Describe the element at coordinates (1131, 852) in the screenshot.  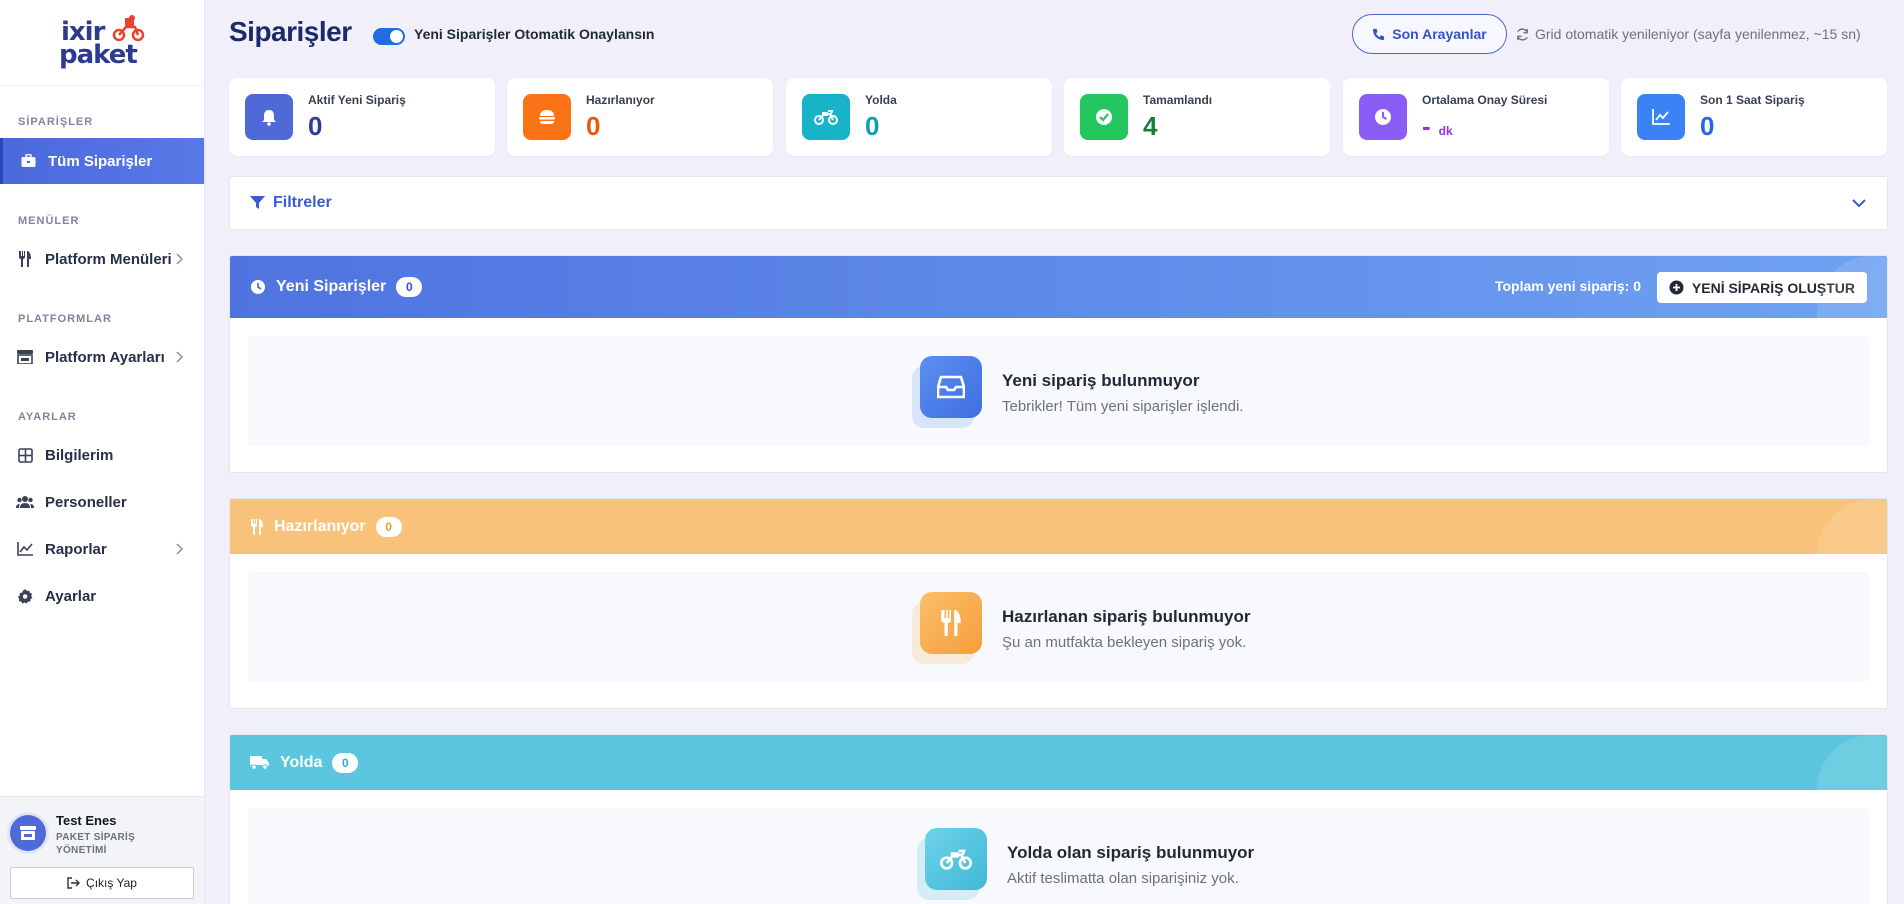
I see `empty-title: Yolda olan sipariş bulunmuyor` at that location.